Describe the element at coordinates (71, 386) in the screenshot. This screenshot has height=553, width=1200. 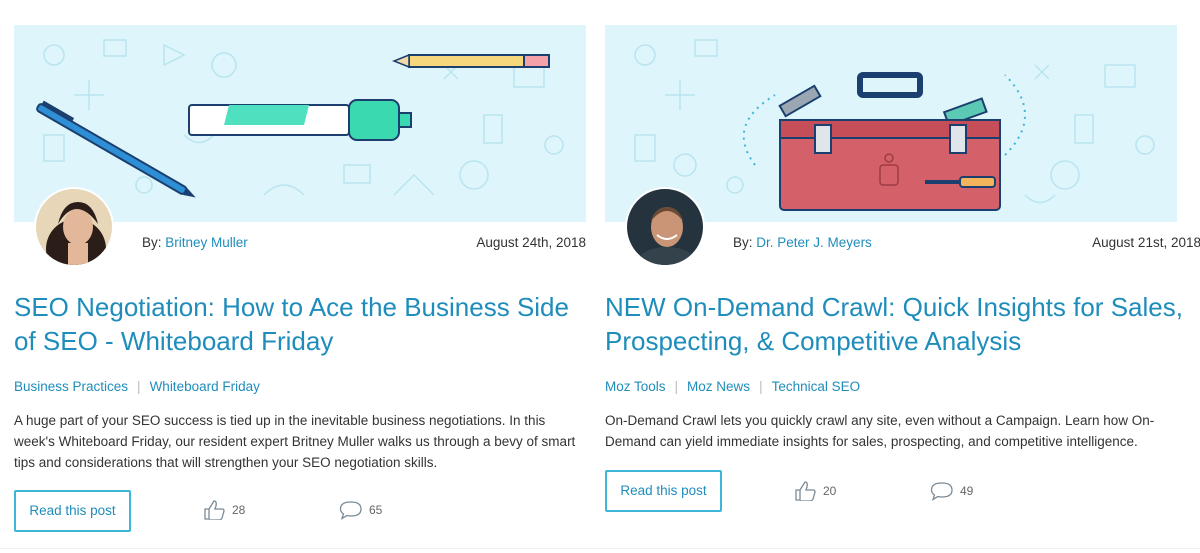
I see `tag-link: Business Practices` at that location.